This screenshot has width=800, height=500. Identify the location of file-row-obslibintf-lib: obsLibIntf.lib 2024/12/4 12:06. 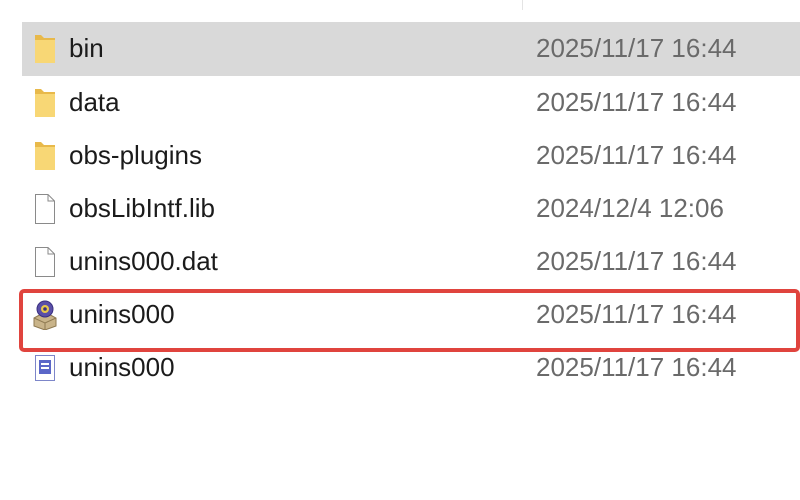
(411, 208).